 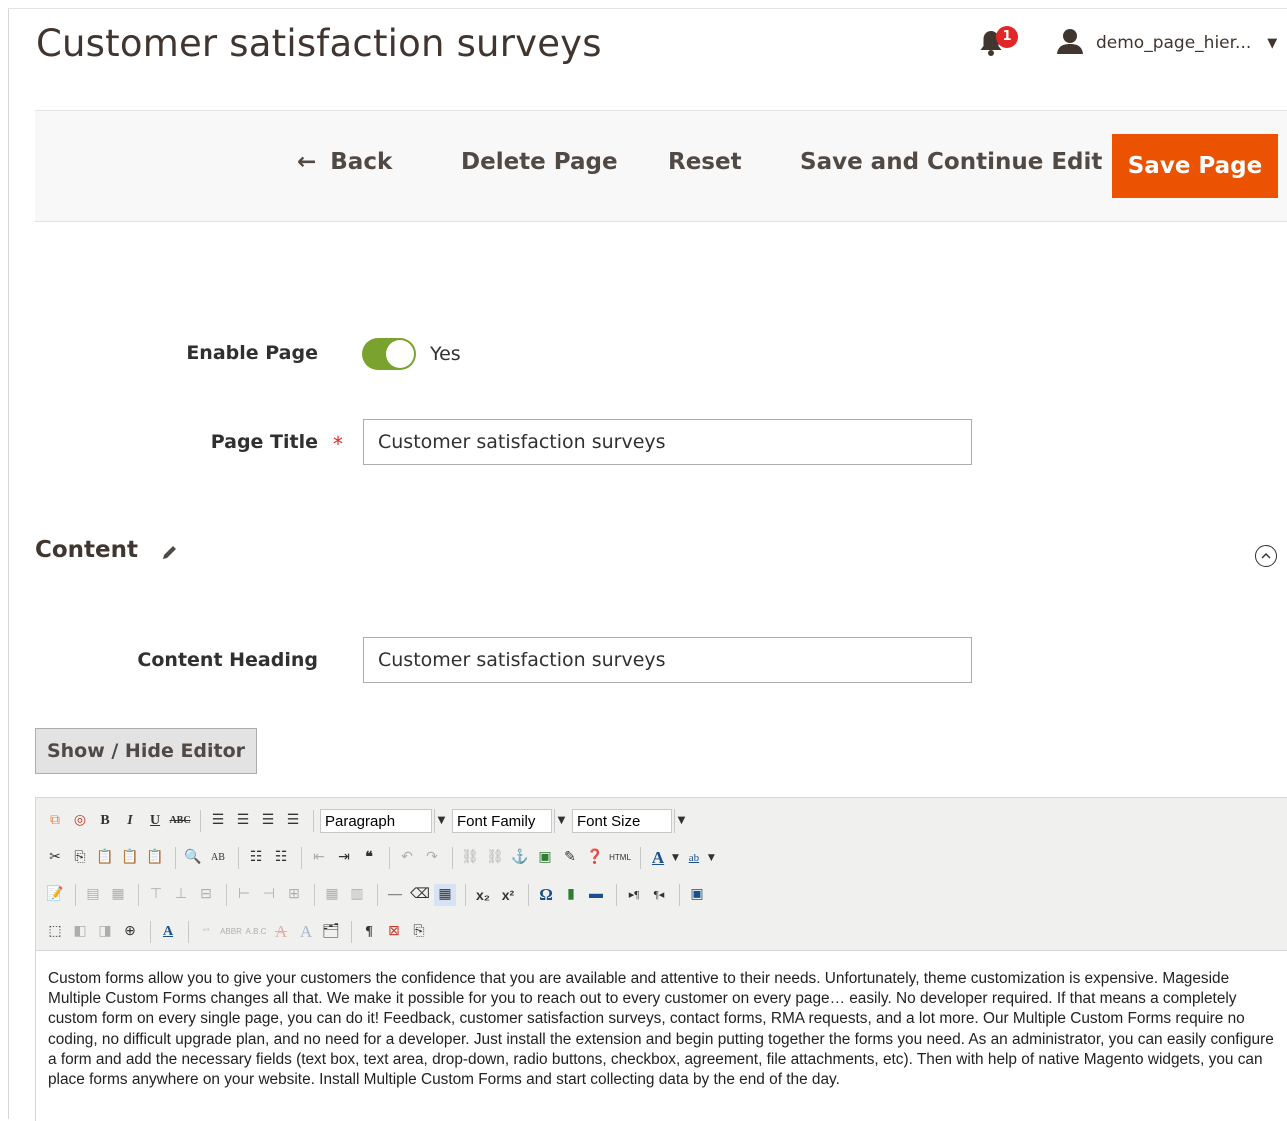 What do you see at coordinates (293, 821) in the screenshot?
I see `align-justify-icon: ☰` at bounding box center [293, 821].